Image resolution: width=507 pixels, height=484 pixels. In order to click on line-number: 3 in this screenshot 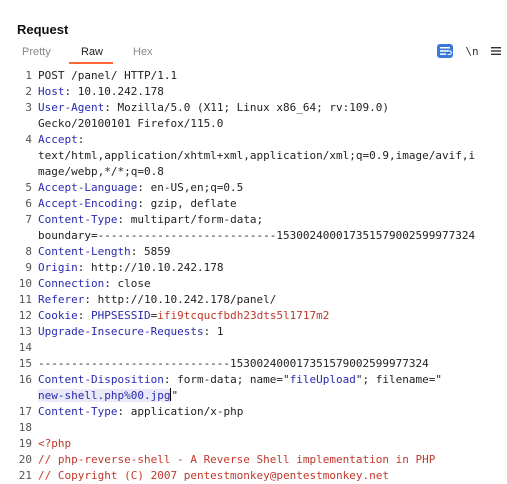, I will do `click(28, 107)`.